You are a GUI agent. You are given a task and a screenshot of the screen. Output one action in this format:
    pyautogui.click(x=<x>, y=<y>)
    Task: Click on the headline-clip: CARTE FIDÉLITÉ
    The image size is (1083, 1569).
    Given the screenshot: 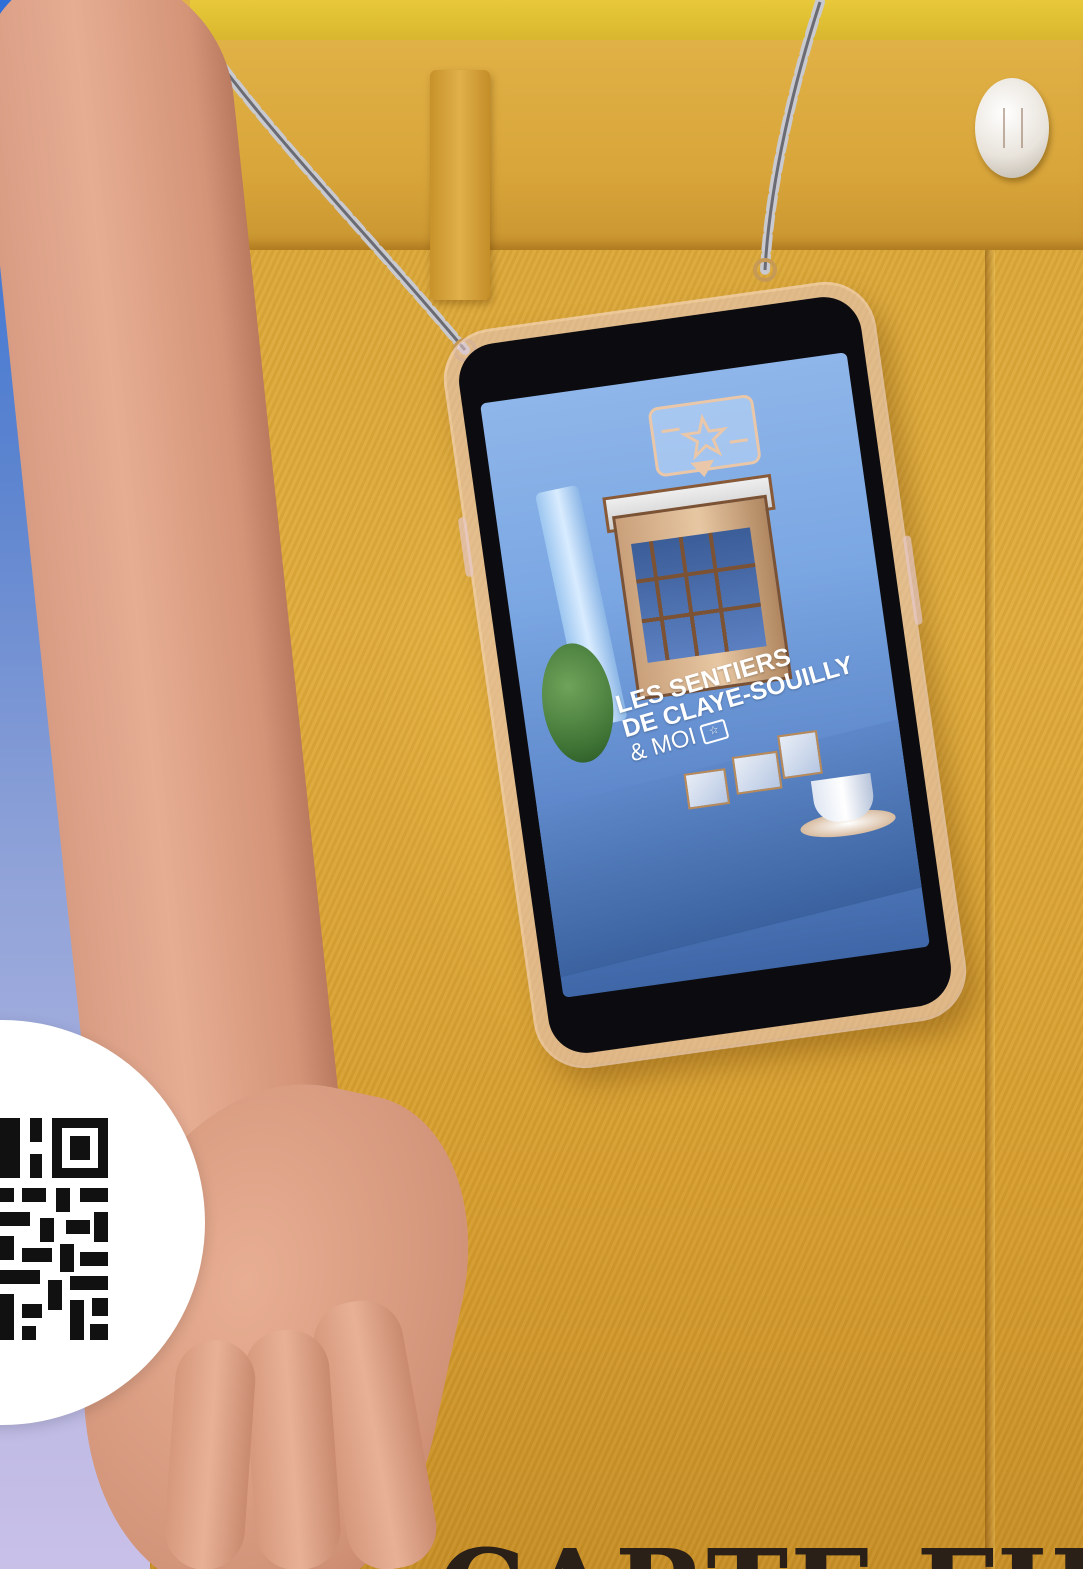 What is the action you would take?
    pyautogui.click(x=541, y=1552)
    